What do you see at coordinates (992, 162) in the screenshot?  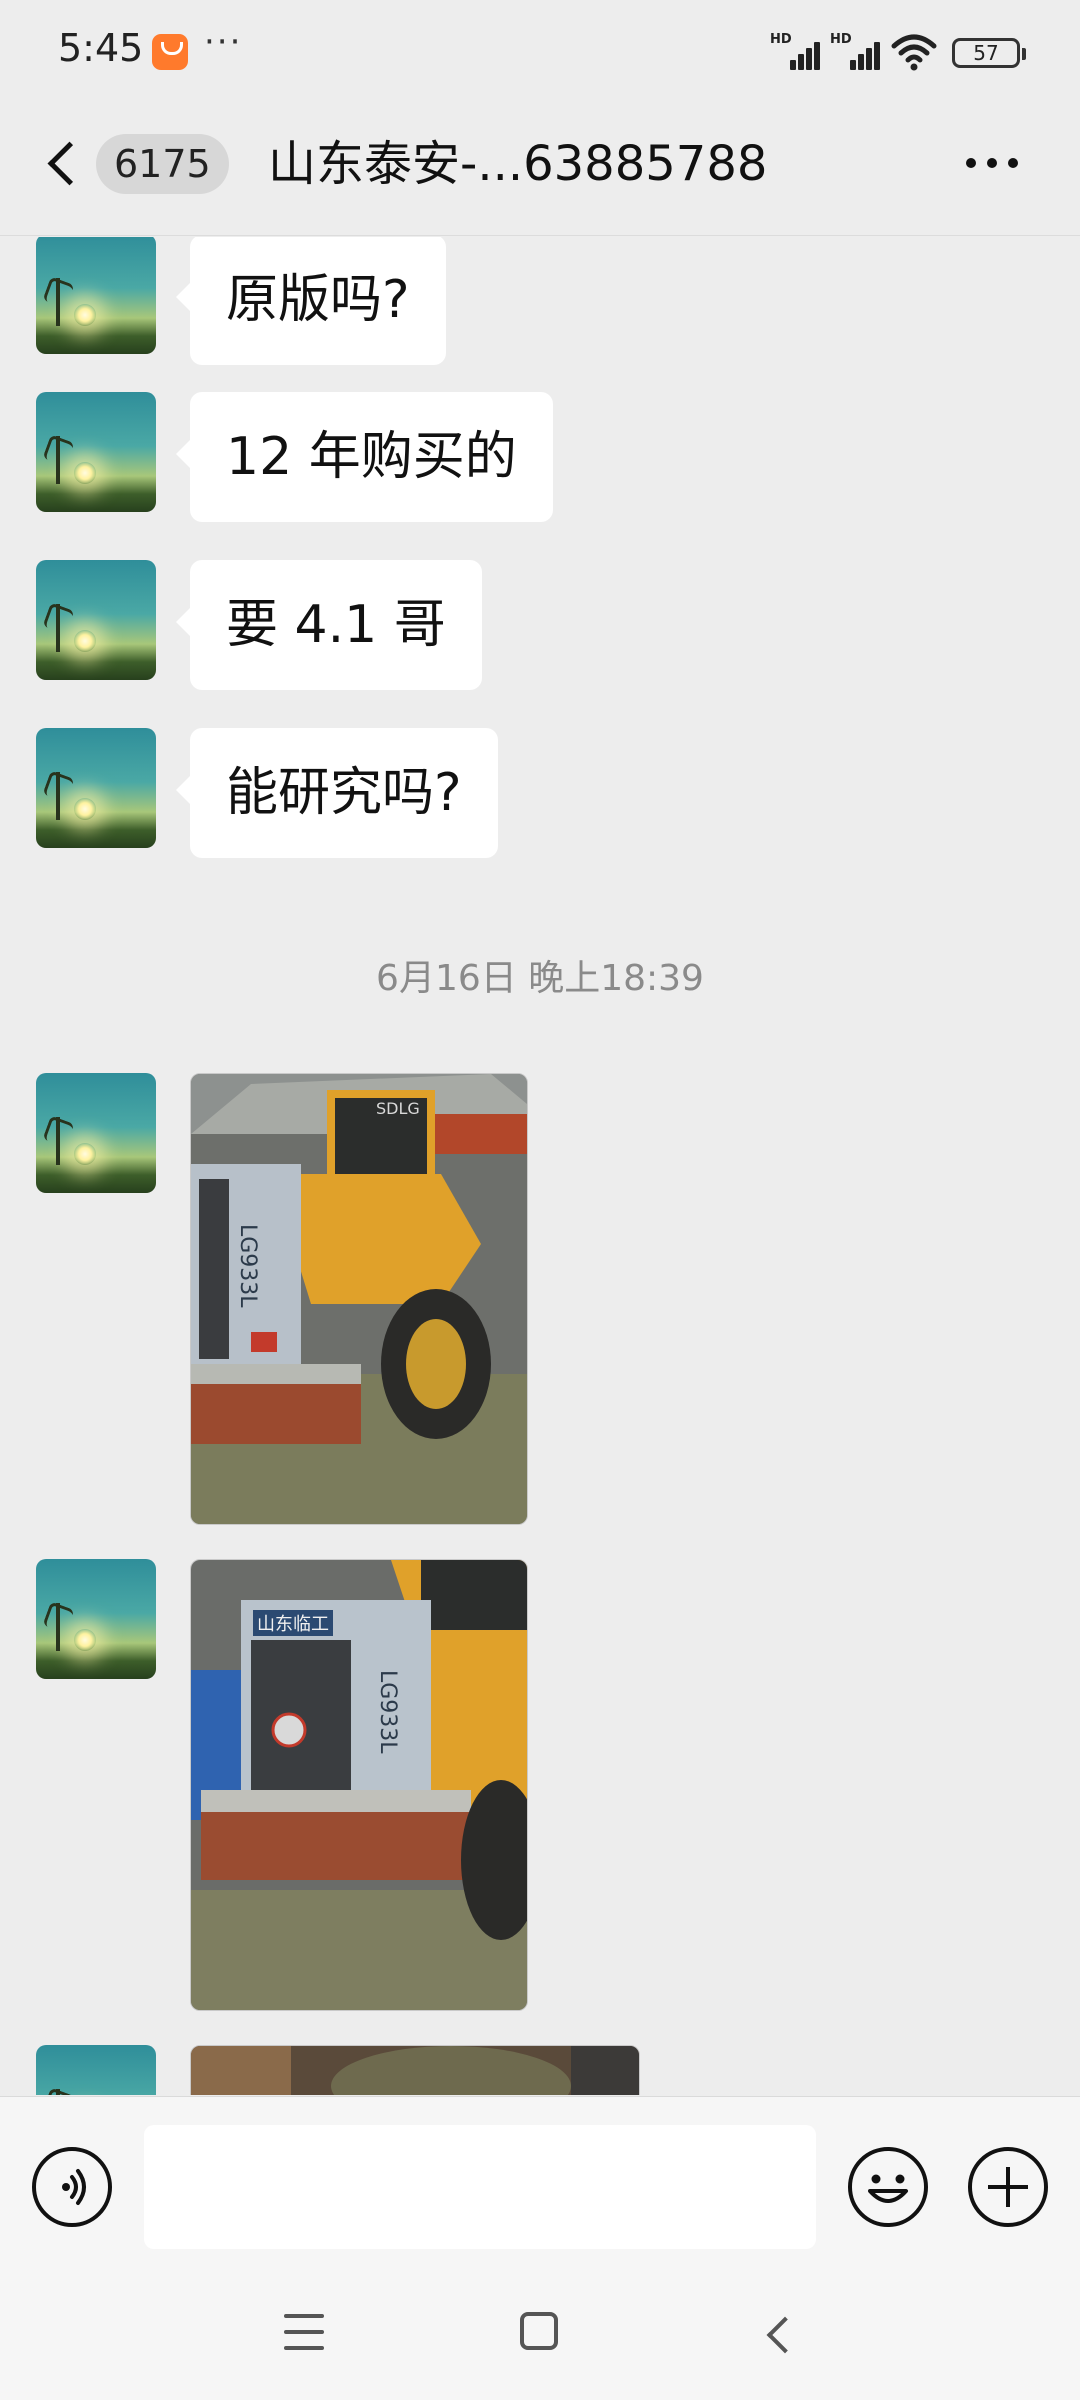 I see `more-dots-icon` at bounding box center [992, 162].